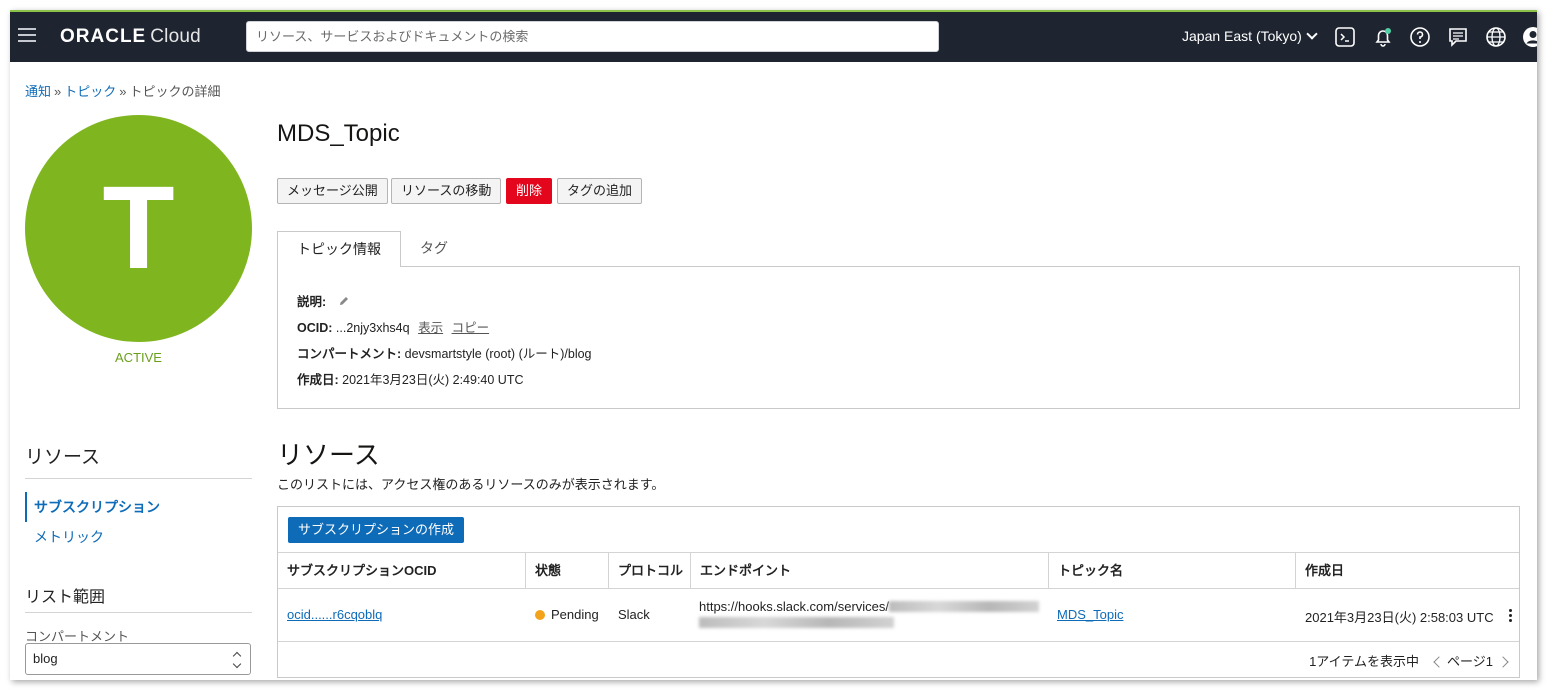 The width and height of the screenshot is (1548, 690). I want to click on add-tags-button: タグの追加, so click(600, 191).